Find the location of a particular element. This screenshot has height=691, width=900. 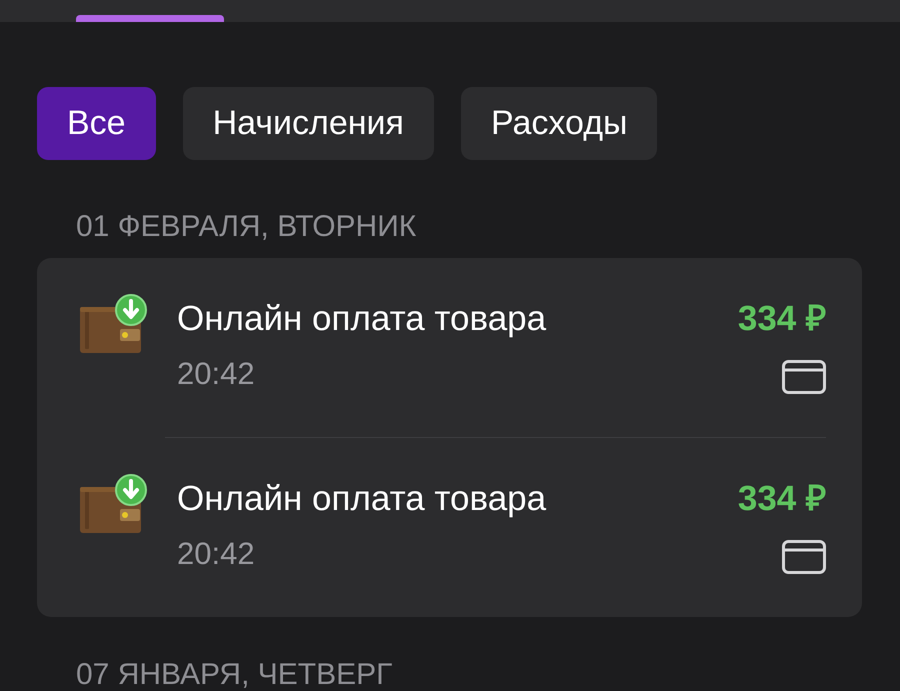

filter-chip: Расходы is located at coordinates (559, 123).